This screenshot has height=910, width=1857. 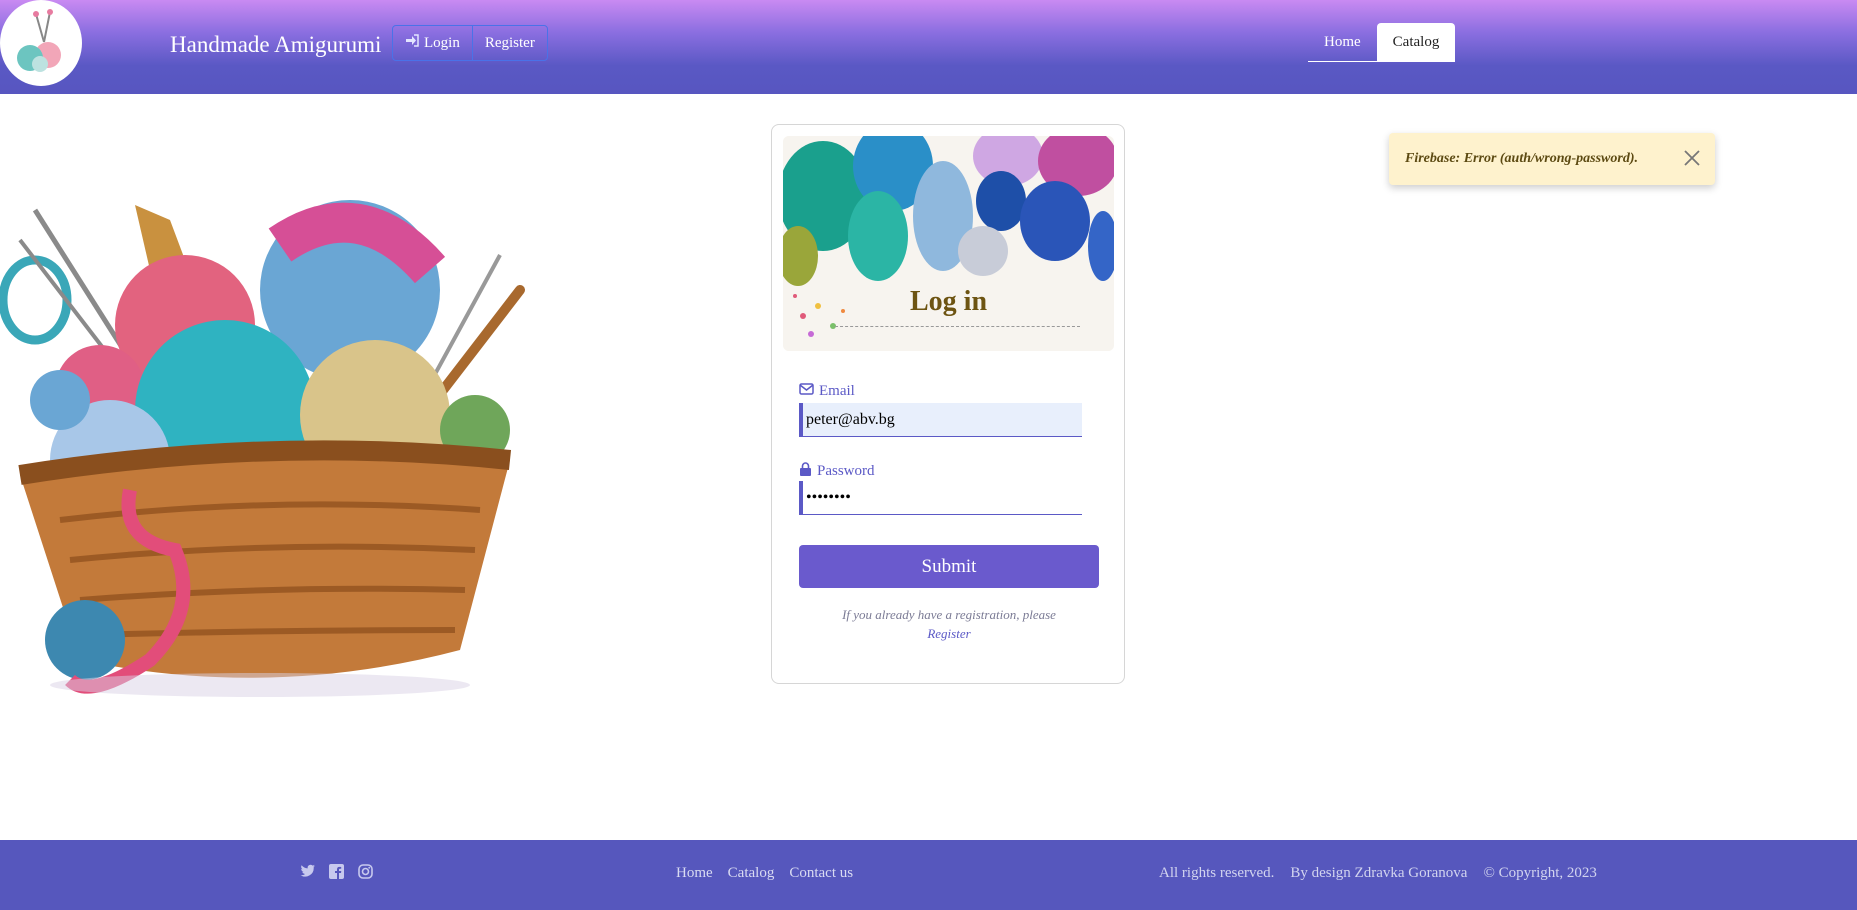 I want to click on email-label: Email, so click(x=837, y=391).